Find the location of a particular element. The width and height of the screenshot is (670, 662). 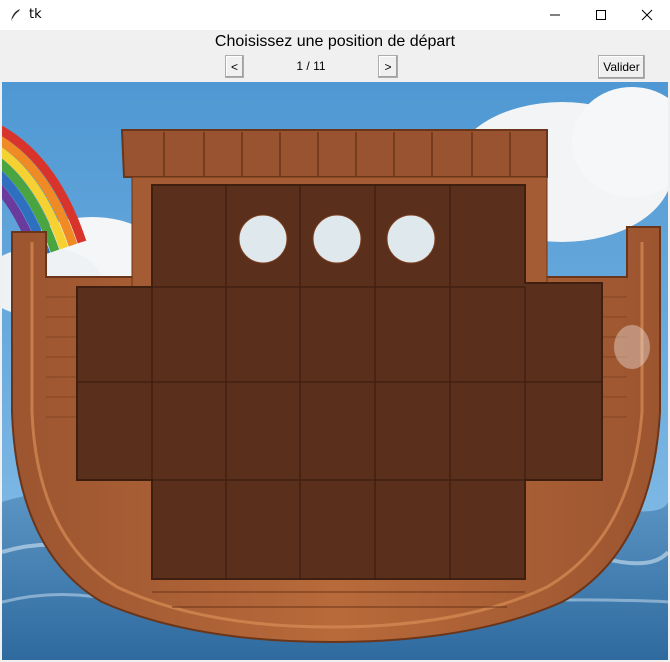

portholes is located at coordinates (337, 239).